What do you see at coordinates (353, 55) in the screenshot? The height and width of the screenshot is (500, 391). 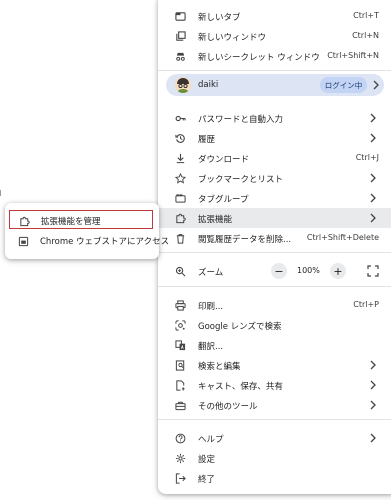 I see `incognito-shortcut: Ctrl+Shift+N` at bounding box center [353, 55].